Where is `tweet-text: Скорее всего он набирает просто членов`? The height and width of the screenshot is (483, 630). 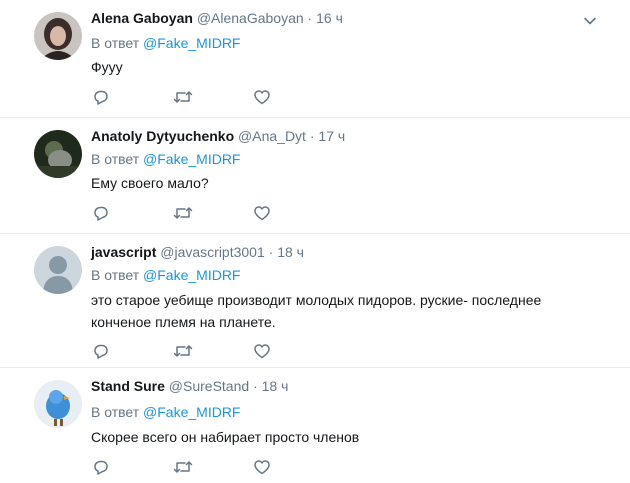
tweet-text: Скорее всего он набирает просто членов is located at coordinates (225, 437).